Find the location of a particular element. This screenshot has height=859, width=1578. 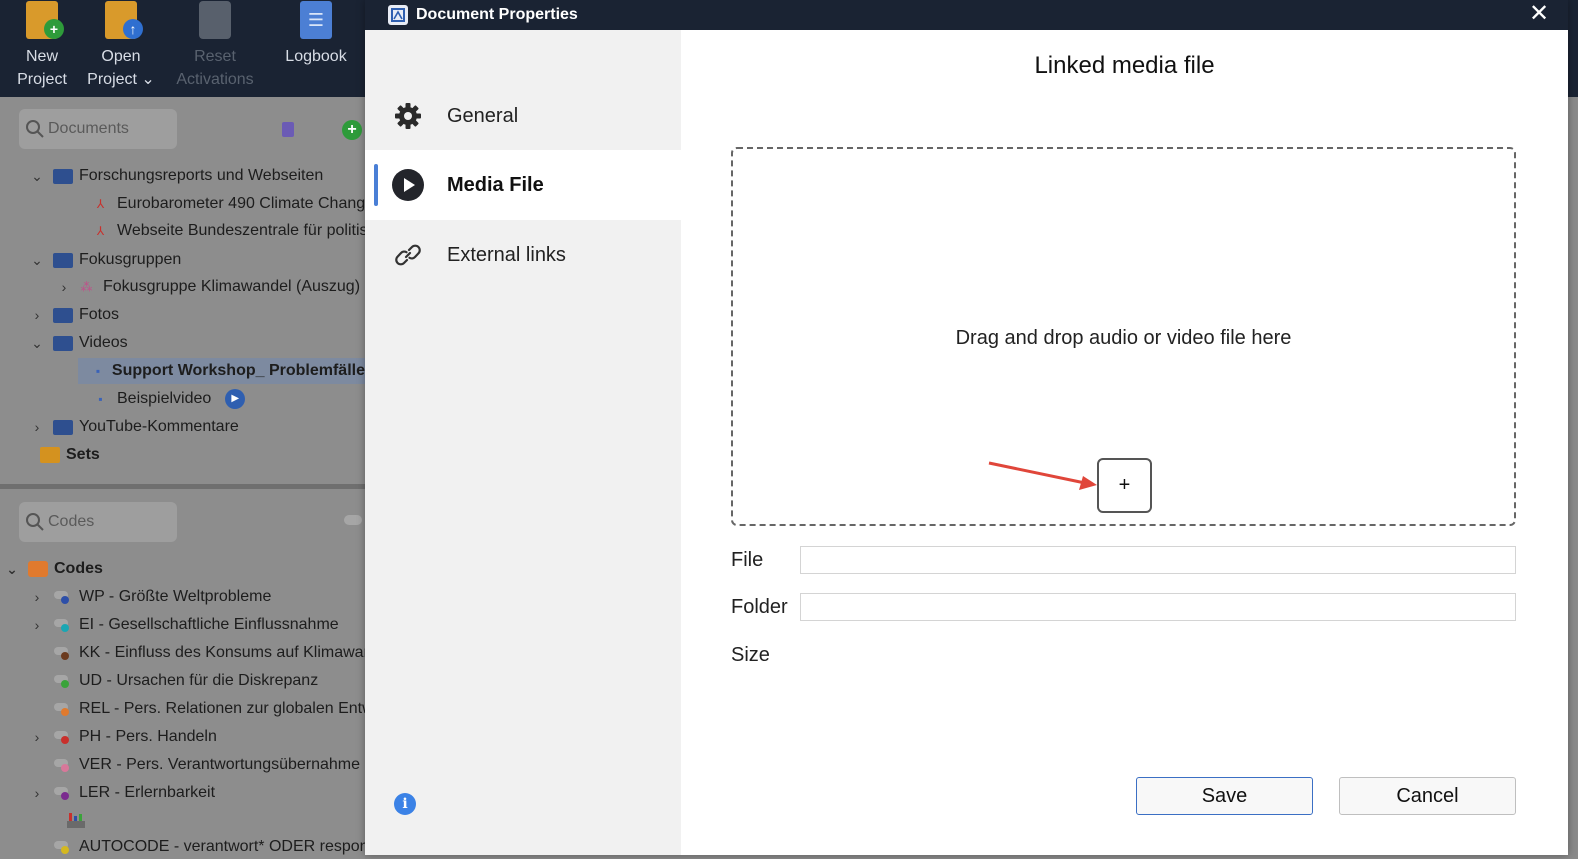

add-document-icon: + is located at coordinates (352, 130).